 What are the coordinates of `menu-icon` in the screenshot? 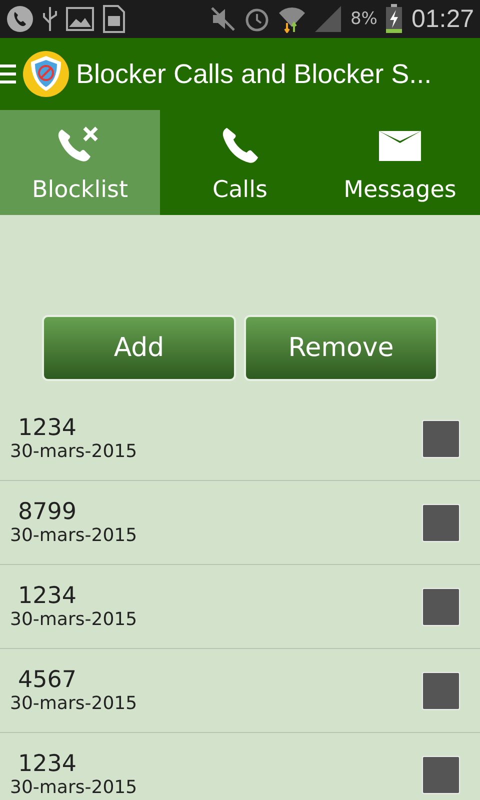 It's located at (8, 74).